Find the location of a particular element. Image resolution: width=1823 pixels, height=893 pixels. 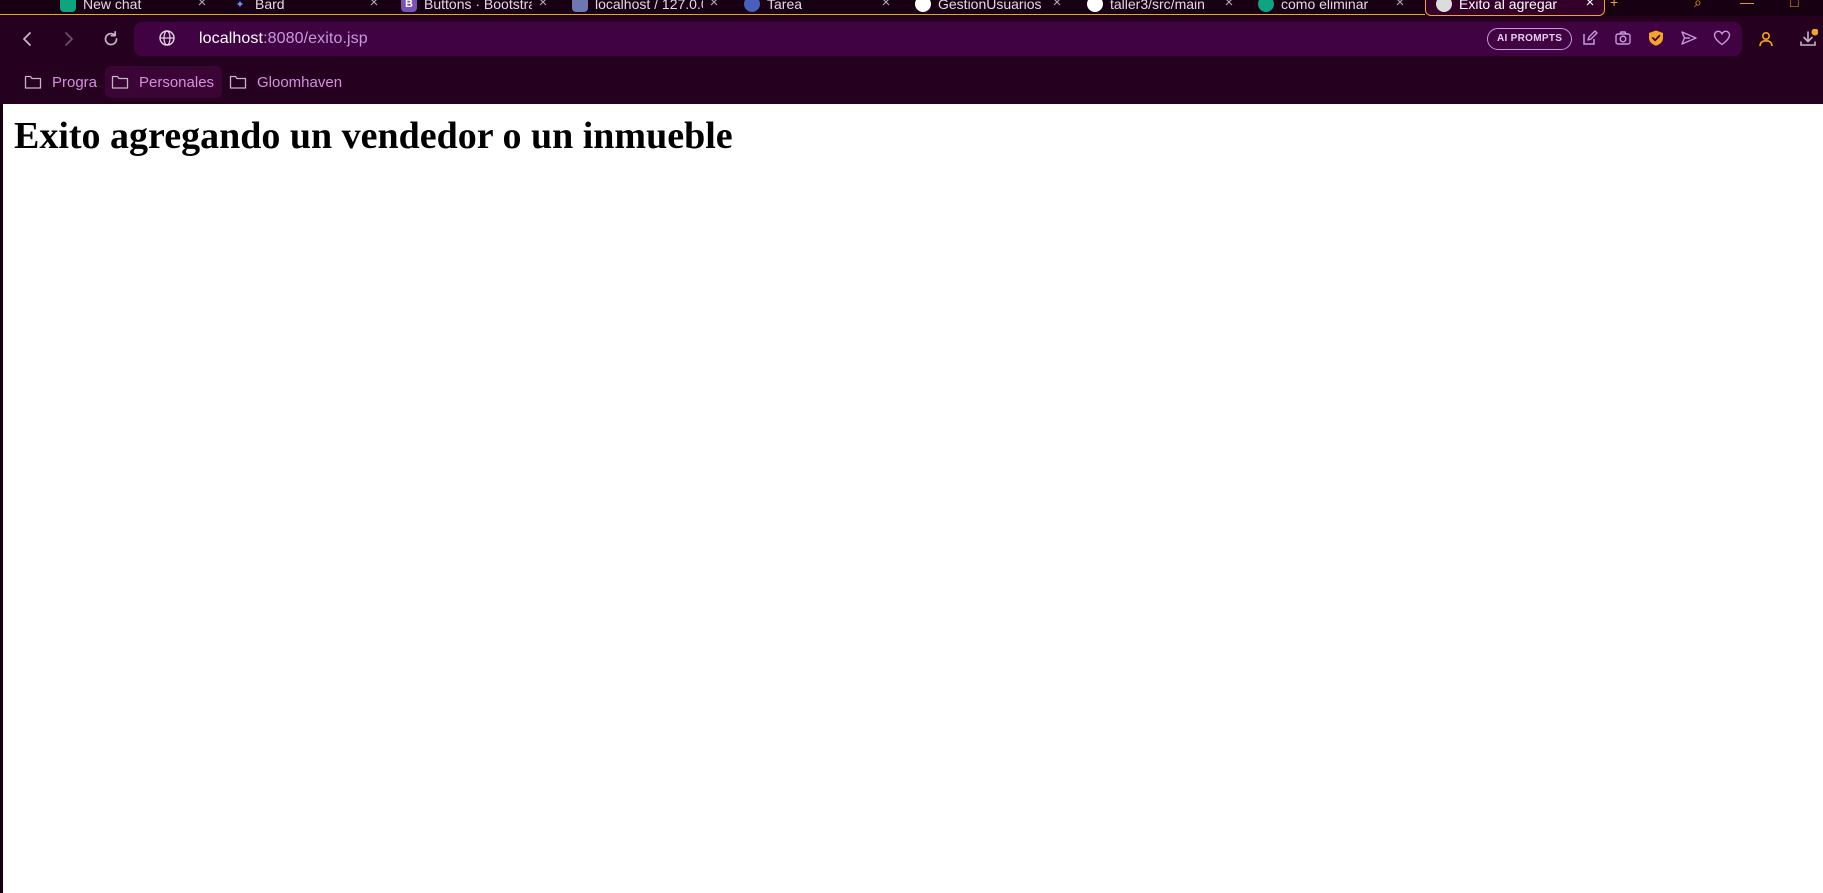

profile-button is located at coordinates (1766, 39).